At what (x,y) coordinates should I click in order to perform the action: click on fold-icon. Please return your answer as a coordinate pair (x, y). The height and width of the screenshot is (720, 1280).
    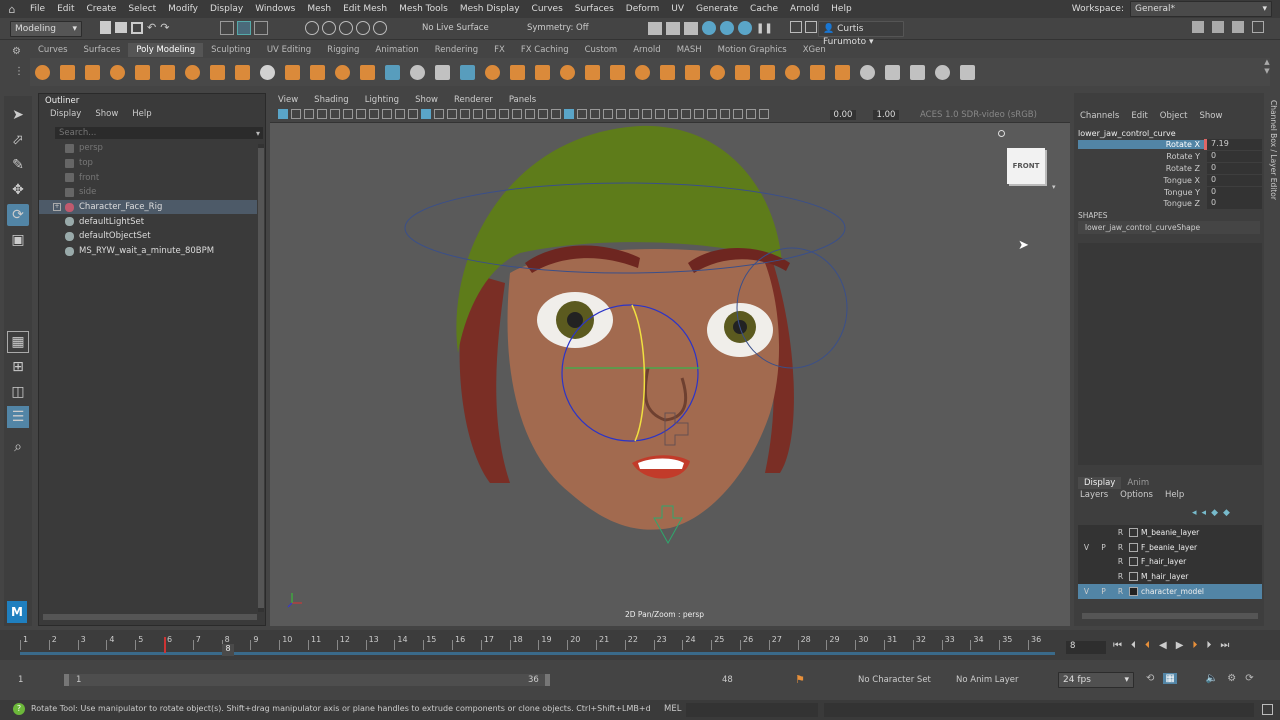
    Looking at the image, I should click on (743, 72).